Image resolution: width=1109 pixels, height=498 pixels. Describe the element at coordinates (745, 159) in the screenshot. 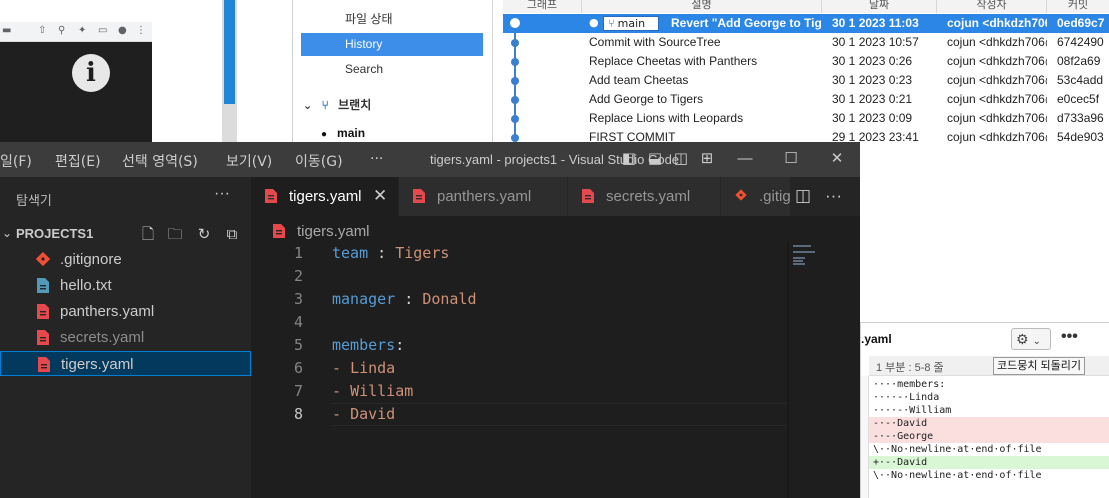

I see `minimize-icon: —` at that location.